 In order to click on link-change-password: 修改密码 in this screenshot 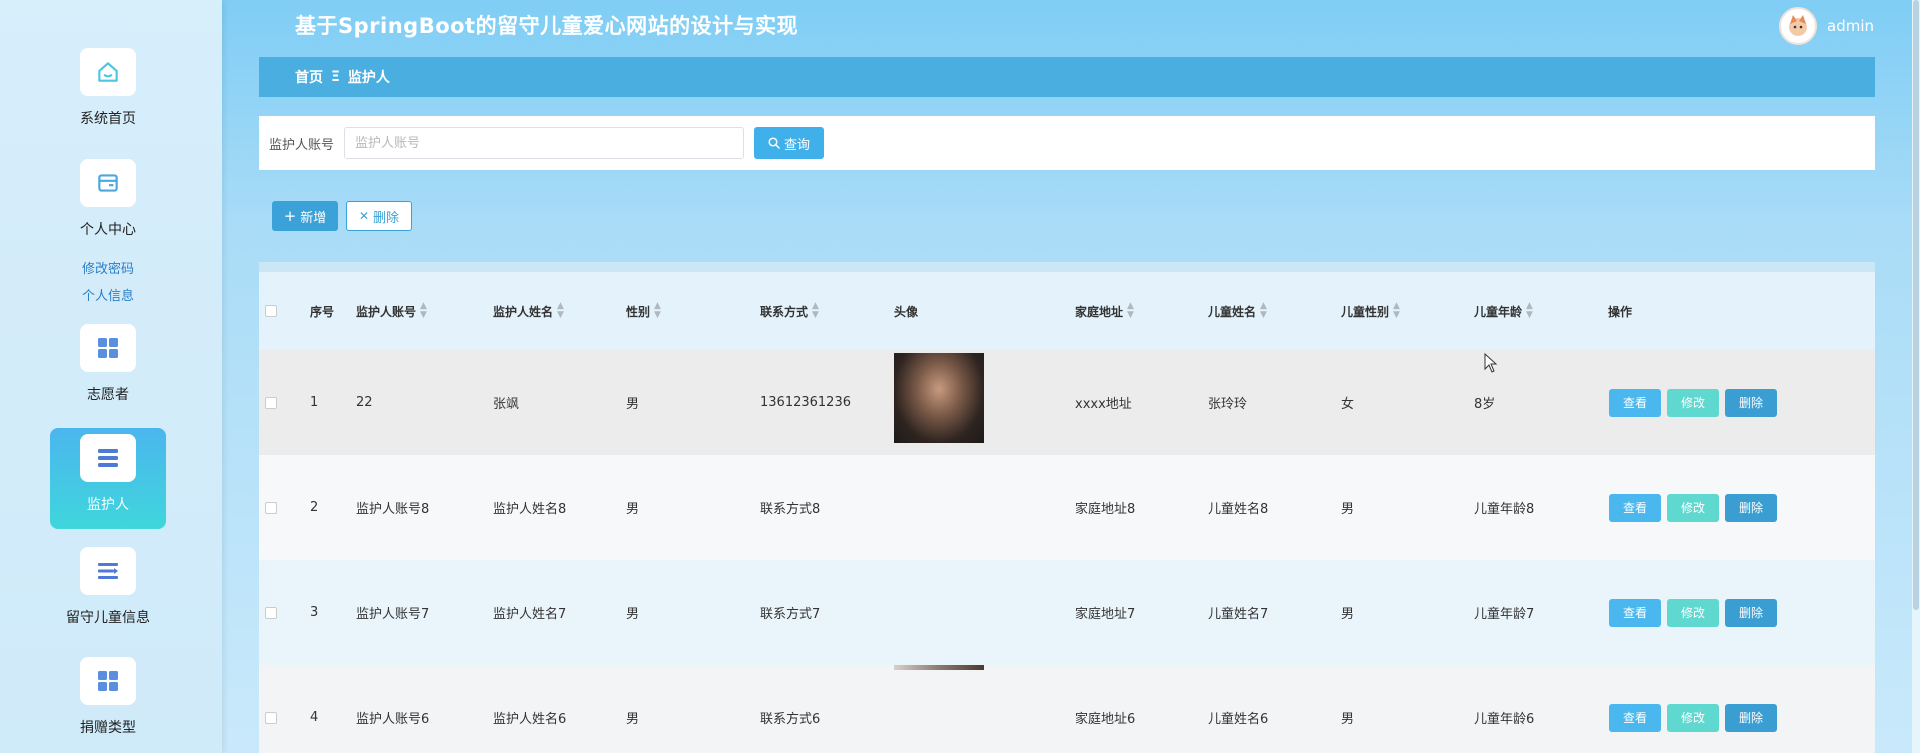, I will do `click(108, 267)`.